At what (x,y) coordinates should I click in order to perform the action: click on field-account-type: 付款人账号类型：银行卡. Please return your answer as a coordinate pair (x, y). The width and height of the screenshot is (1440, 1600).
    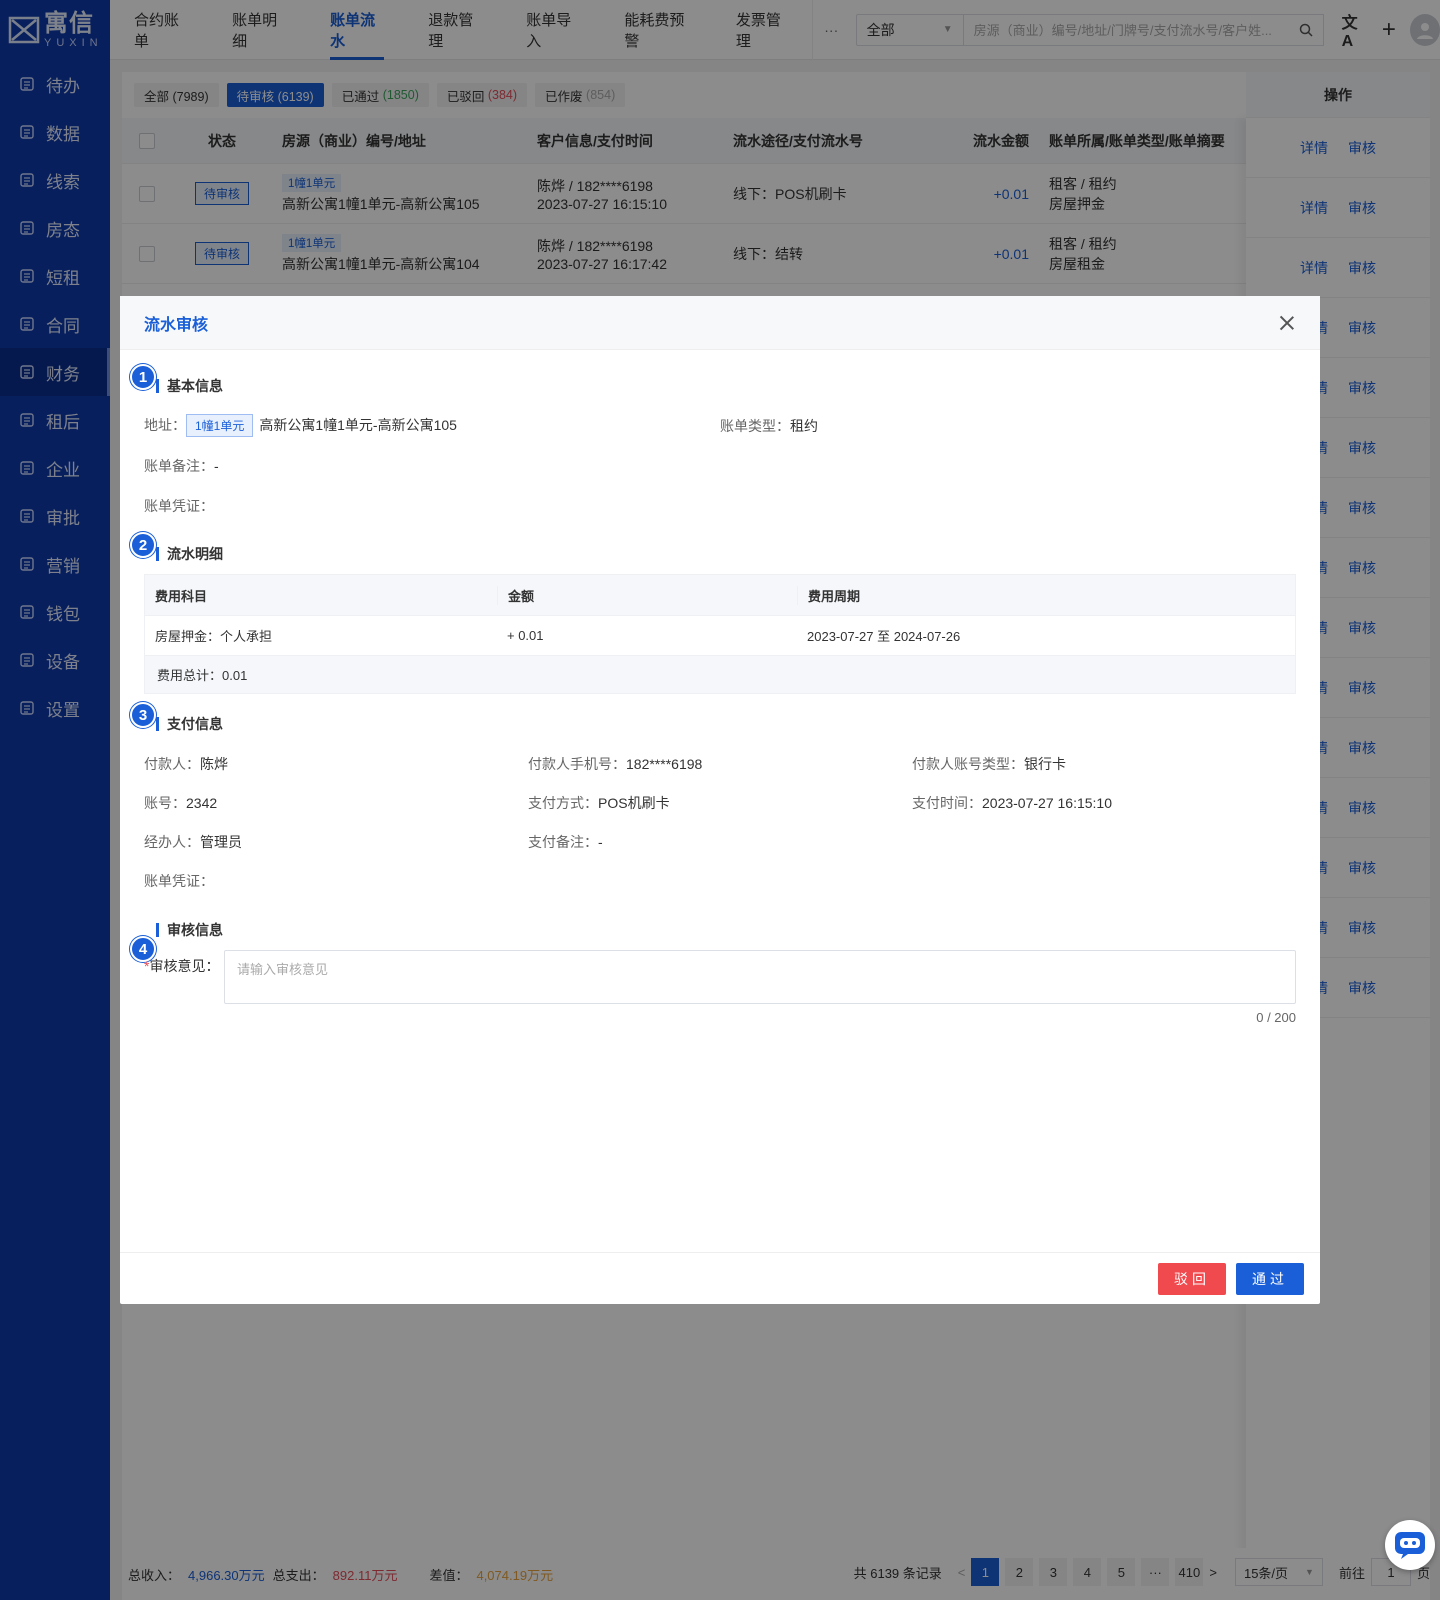
    Looking at the image, I should click on (989, 764).